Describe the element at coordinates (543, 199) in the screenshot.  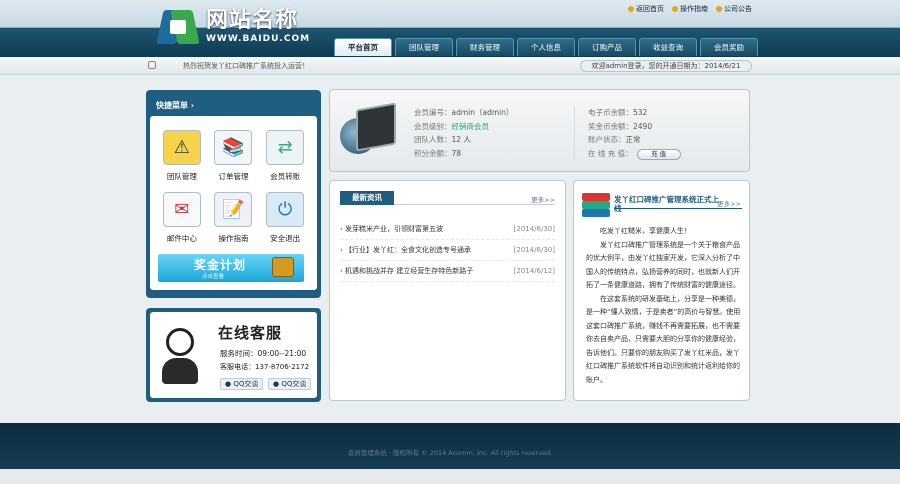
I see `news-more-link: 更多>>` at that location.